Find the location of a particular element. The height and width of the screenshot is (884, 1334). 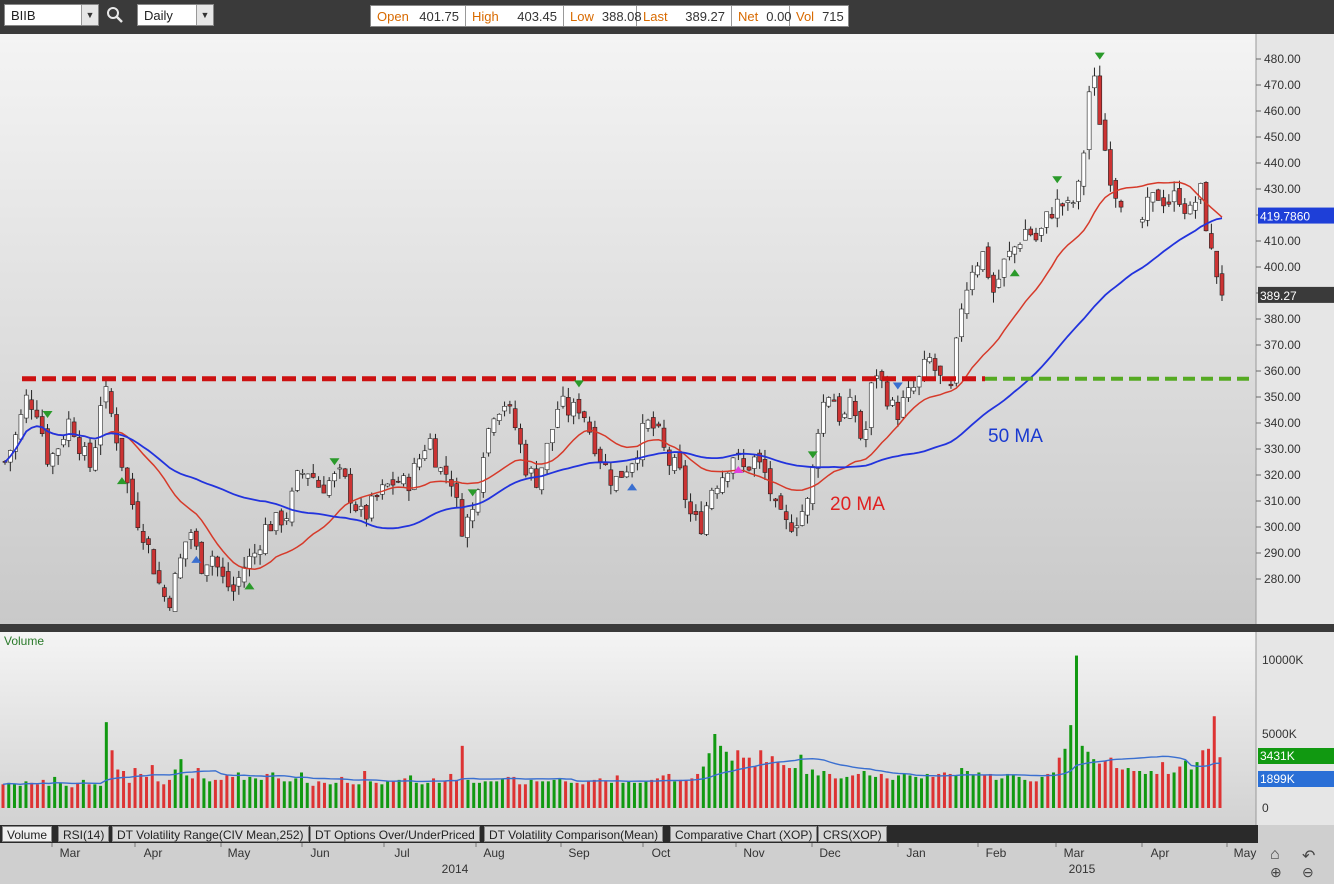

search-icon is located at coordinates (116, 16).